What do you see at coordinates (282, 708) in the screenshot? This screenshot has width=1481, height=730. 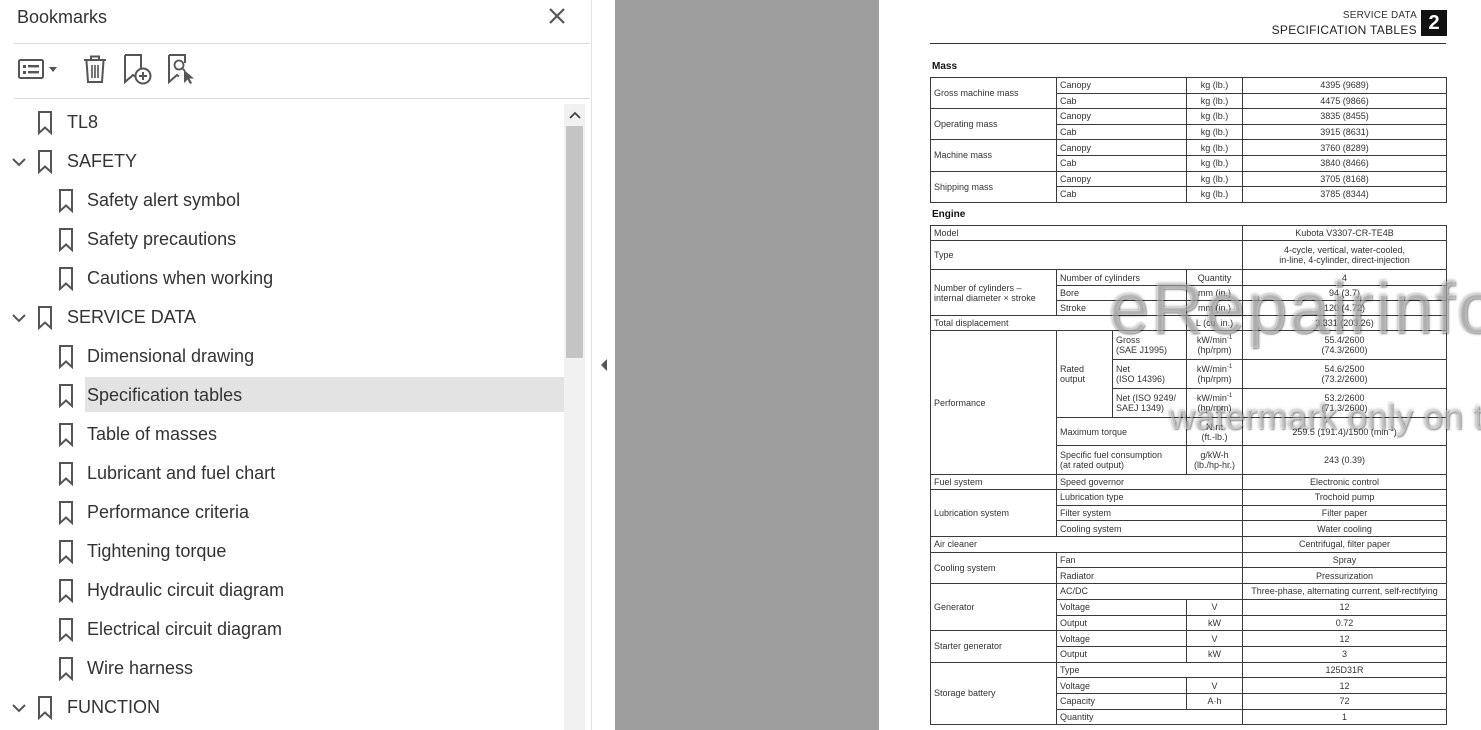 I see `bookmark-item: FUNCTION` at bounding box center [282, 708].